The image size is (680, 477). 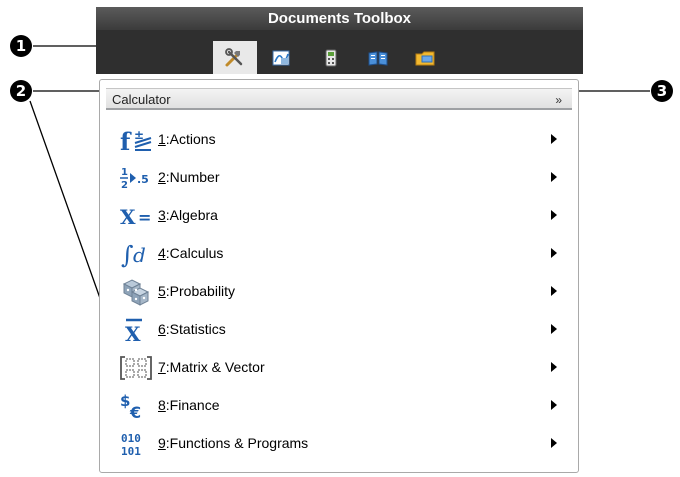 I want to click on menu-item-functions-programs: 010 101 9:Functions & Programs, so click(x=339, y=444).